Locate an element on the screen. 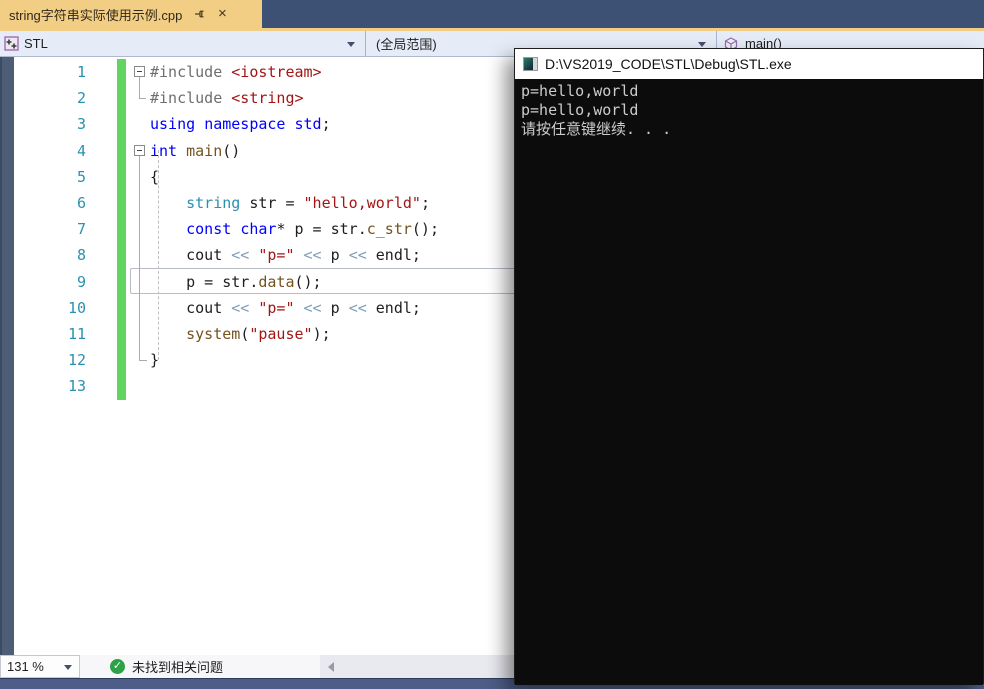 This screenshot has width=984, height=689. project-dropdown: STL is located at coordinates (183, 43).